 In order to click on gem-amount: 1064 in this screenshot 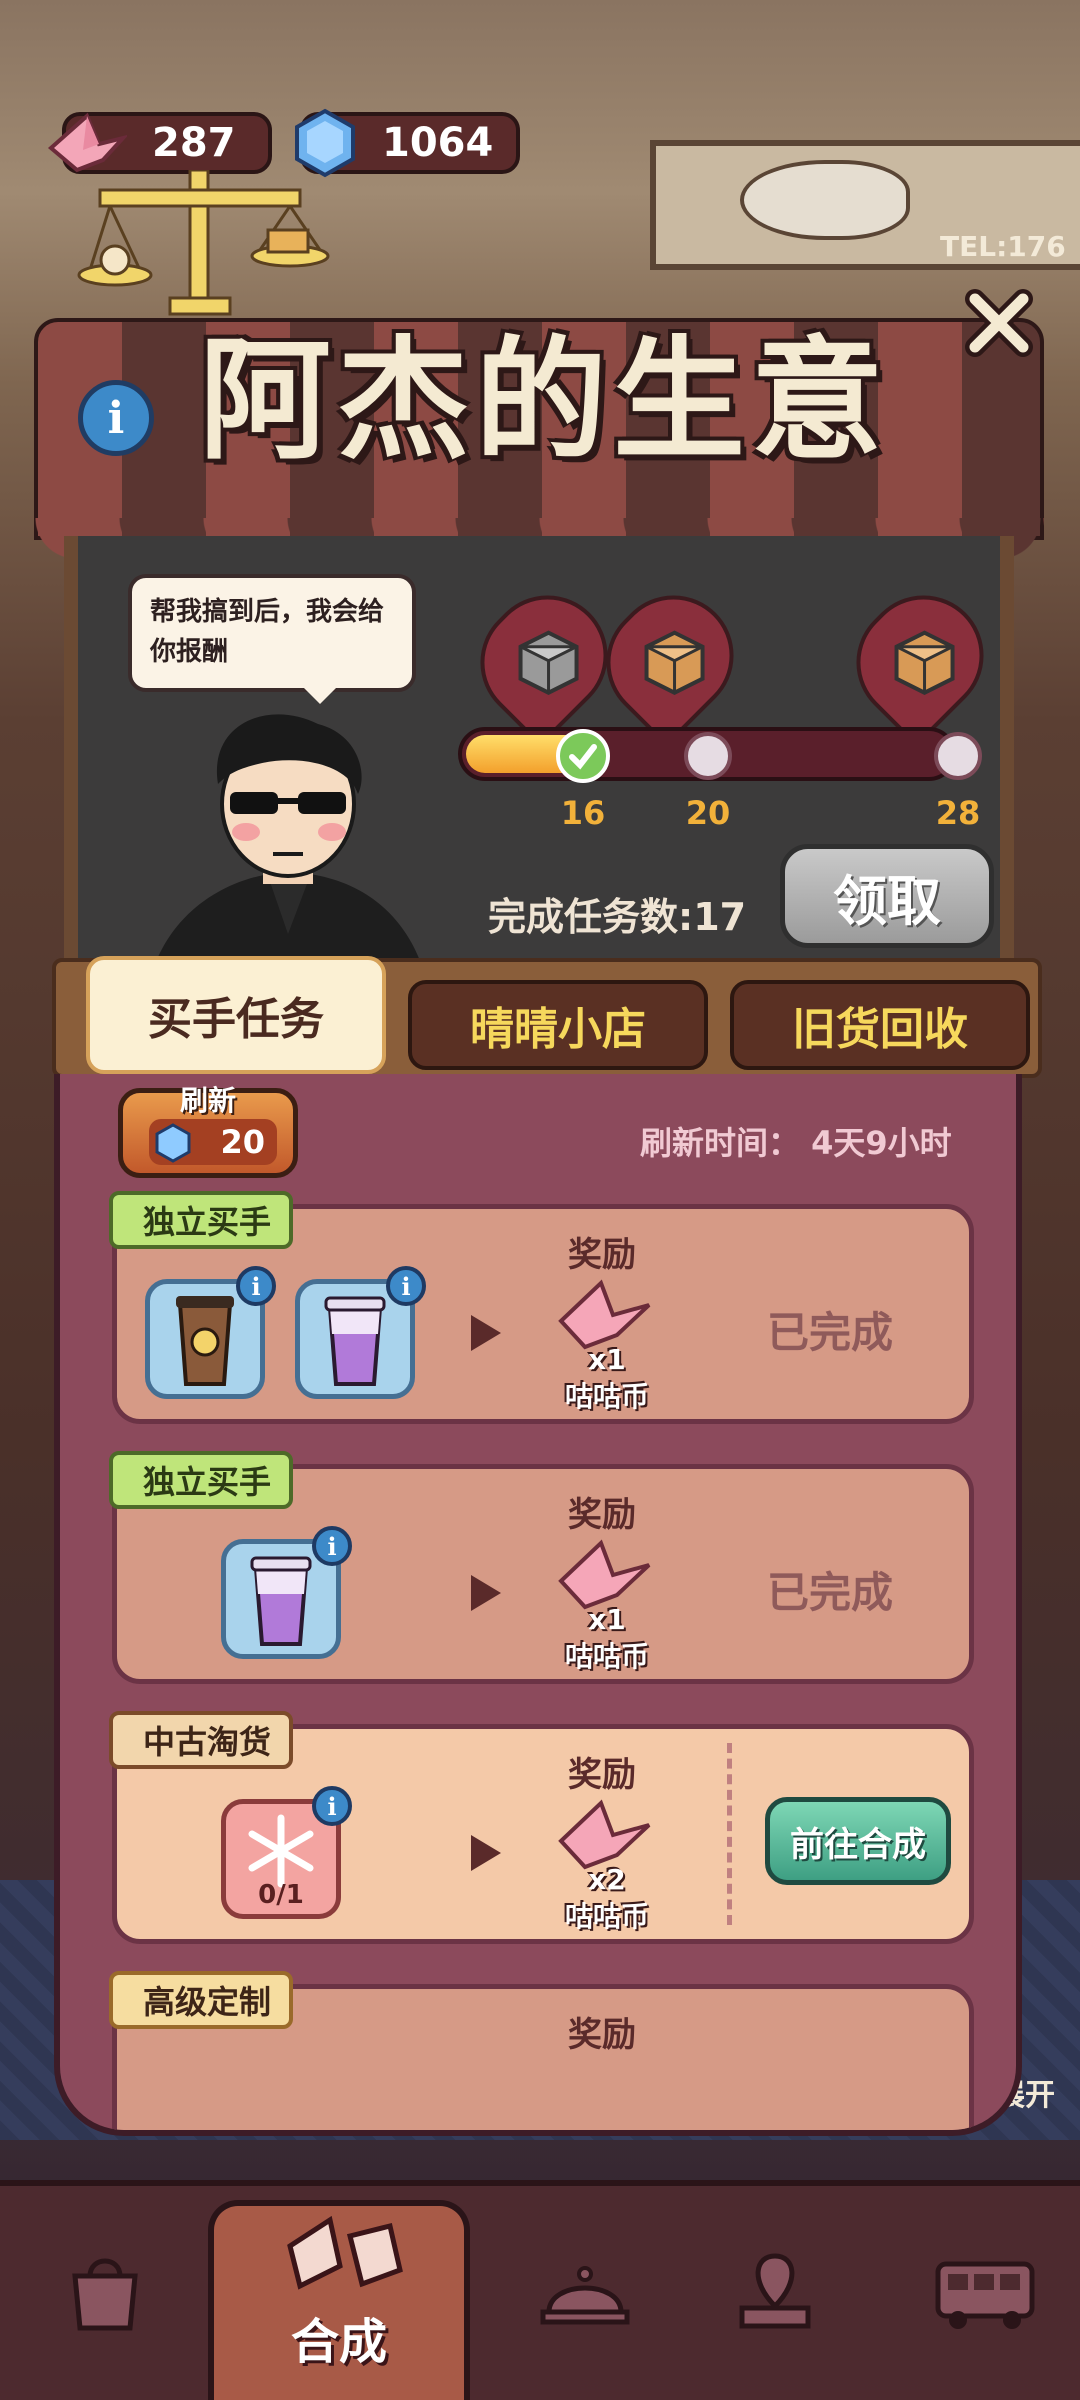, I will do `click(438, 143)`.